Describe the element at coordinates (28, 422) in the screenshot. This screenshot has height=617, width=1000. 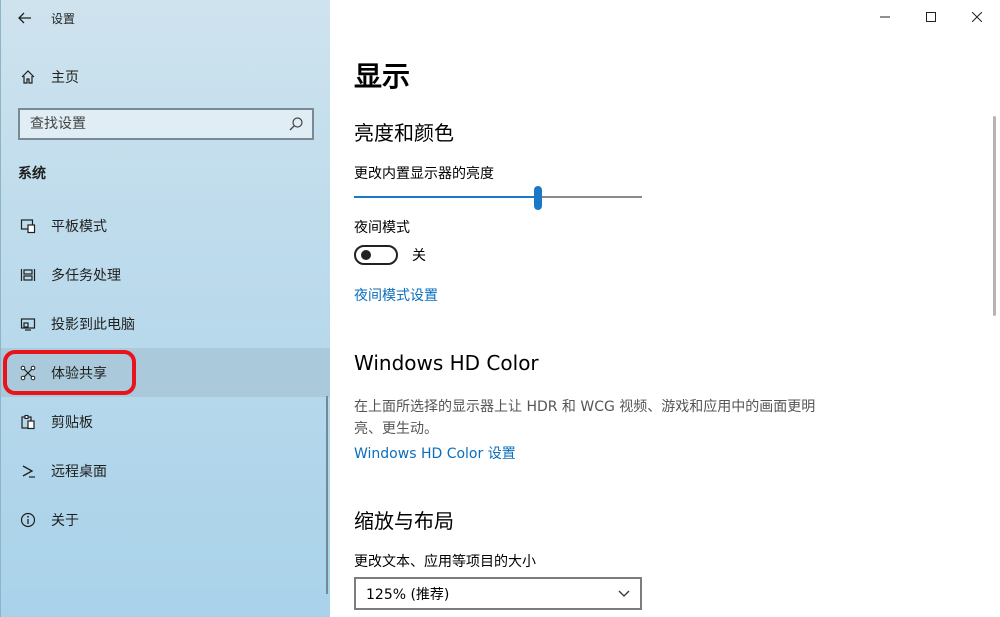
I see `clipboard-icon` at that location.